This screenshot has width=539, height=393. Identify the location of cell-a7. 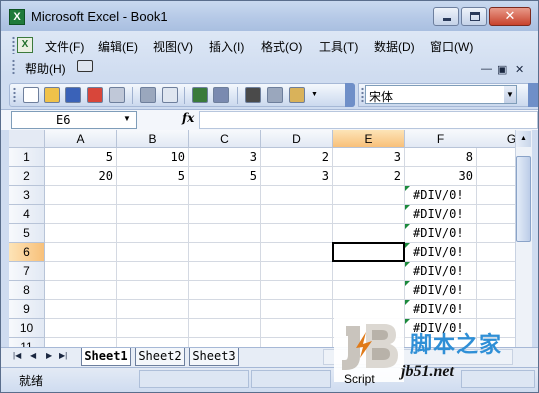
(81, 271).